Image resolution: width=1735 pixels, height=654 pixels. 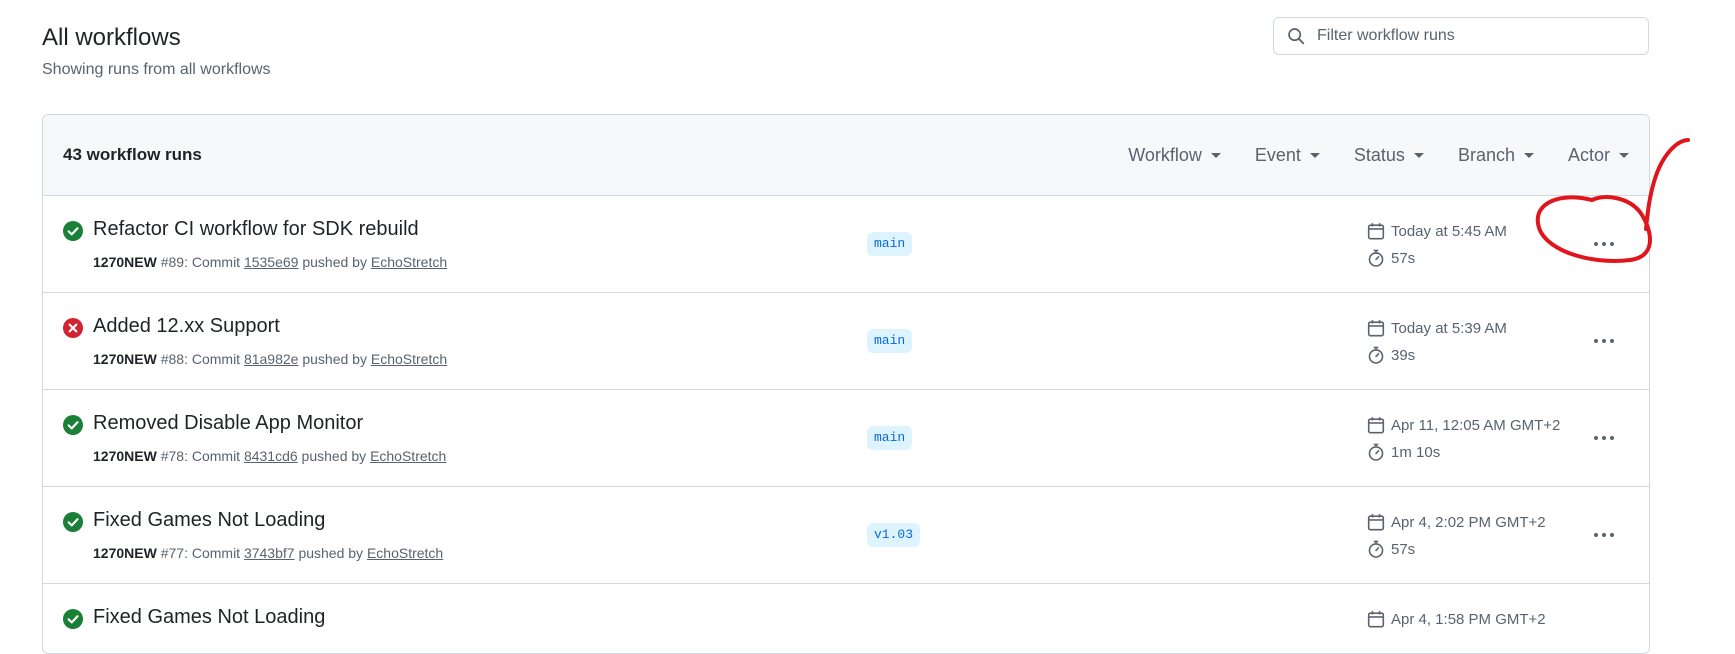 I want to click on run-date: Apr 4, 1:58 PM GMT+2, so click(x=1456, y=619).